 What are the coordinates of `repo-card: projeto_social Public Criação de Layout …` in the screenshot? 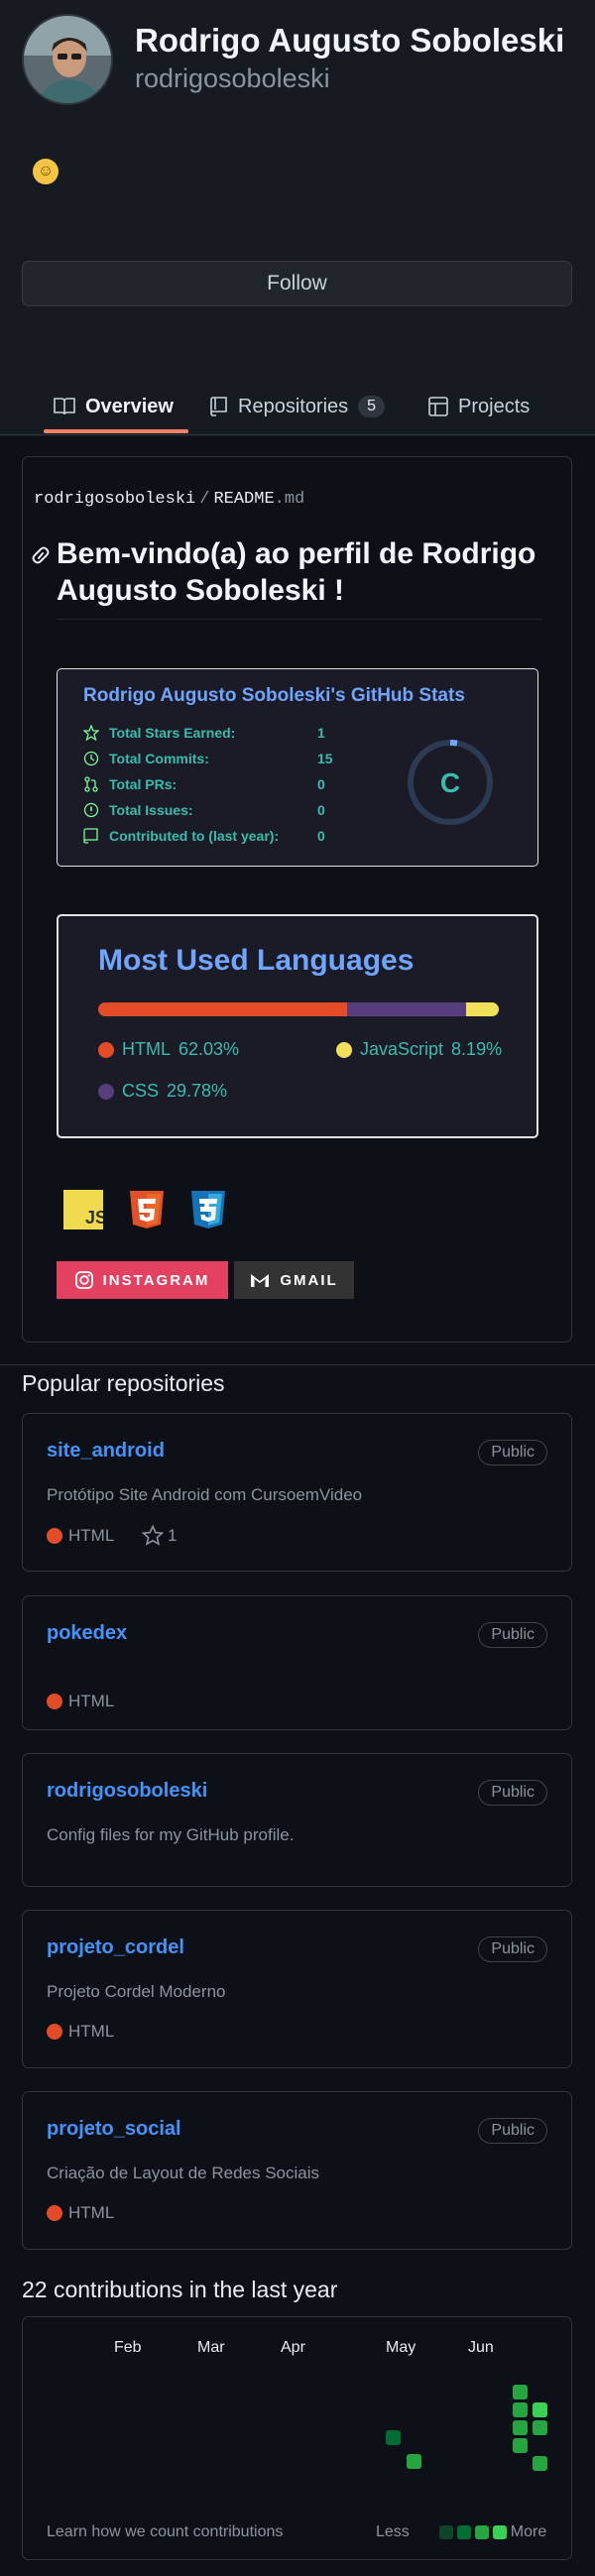 It's located at (297, 2170).